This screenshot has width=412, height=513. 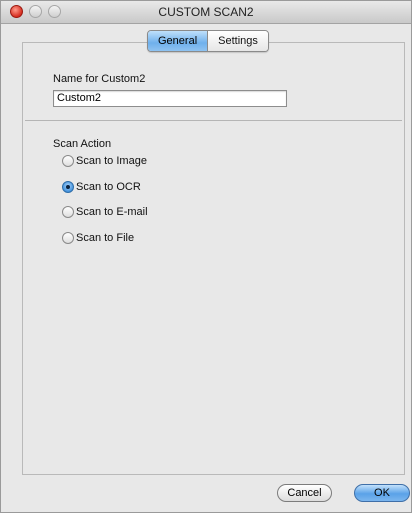 I want to click on tab-bar: General Settings, so click(x=208, y=41).